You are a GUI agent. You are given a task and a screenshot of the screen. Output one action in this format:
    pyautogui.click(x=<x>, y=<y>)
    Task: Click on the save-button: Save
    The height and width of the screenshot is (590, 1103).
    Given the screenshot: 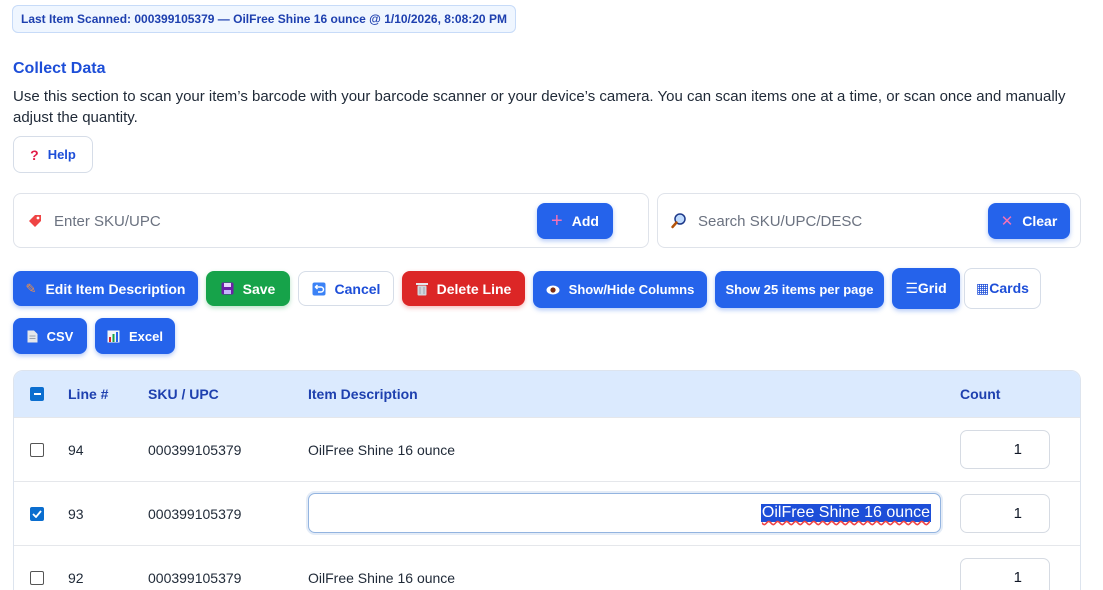 What is the action you would take?
    pyautogui.click(x=248, y=288)
    